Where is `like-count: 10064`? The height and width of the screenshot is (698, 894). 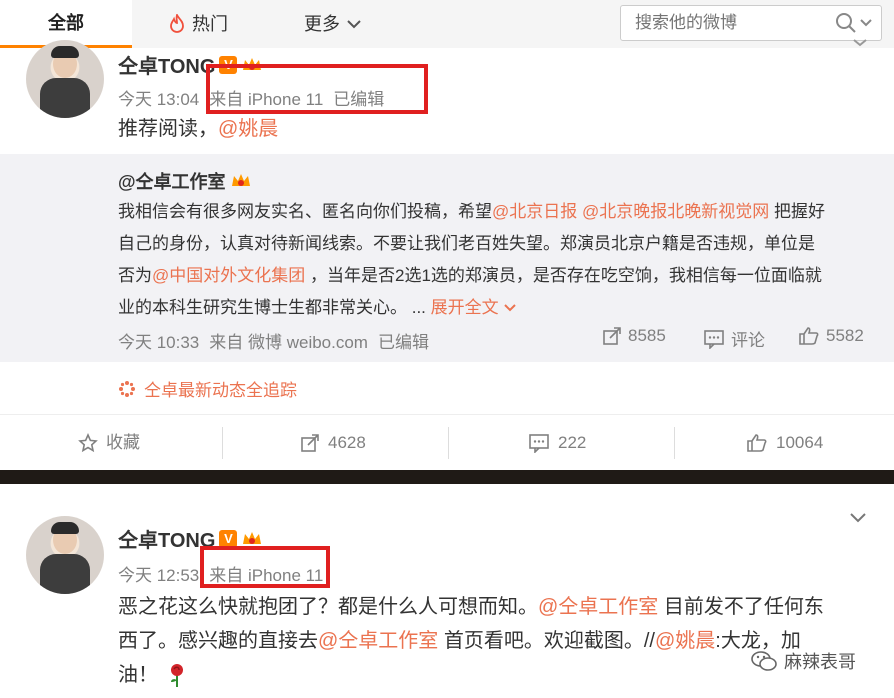
like-count: 10064 is located at coordinates (800, 442).